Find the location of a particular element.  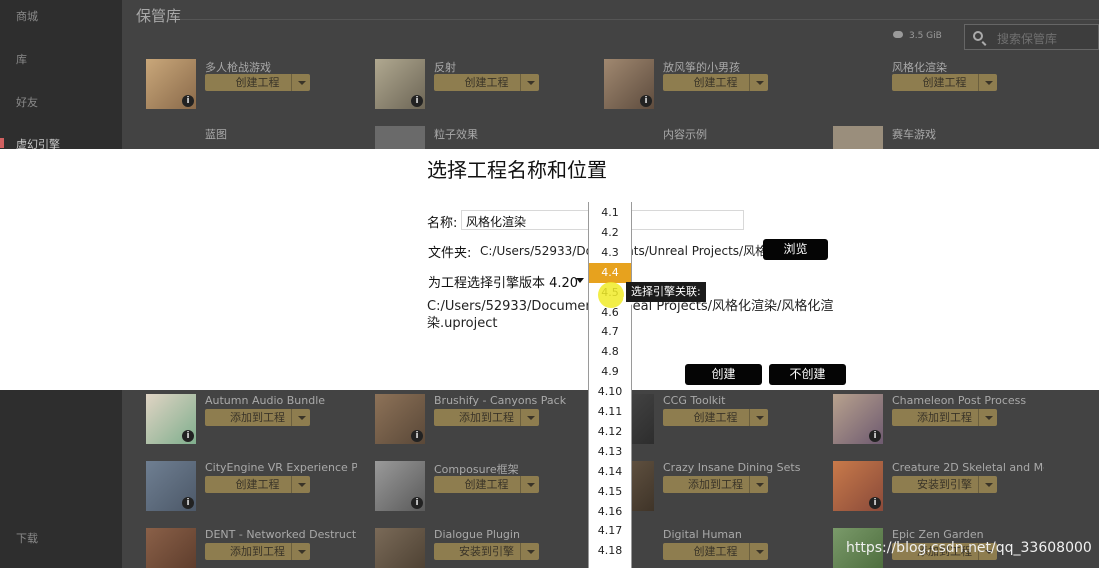

sidebar-item-library: 库 is located at coordinates (21, 59).